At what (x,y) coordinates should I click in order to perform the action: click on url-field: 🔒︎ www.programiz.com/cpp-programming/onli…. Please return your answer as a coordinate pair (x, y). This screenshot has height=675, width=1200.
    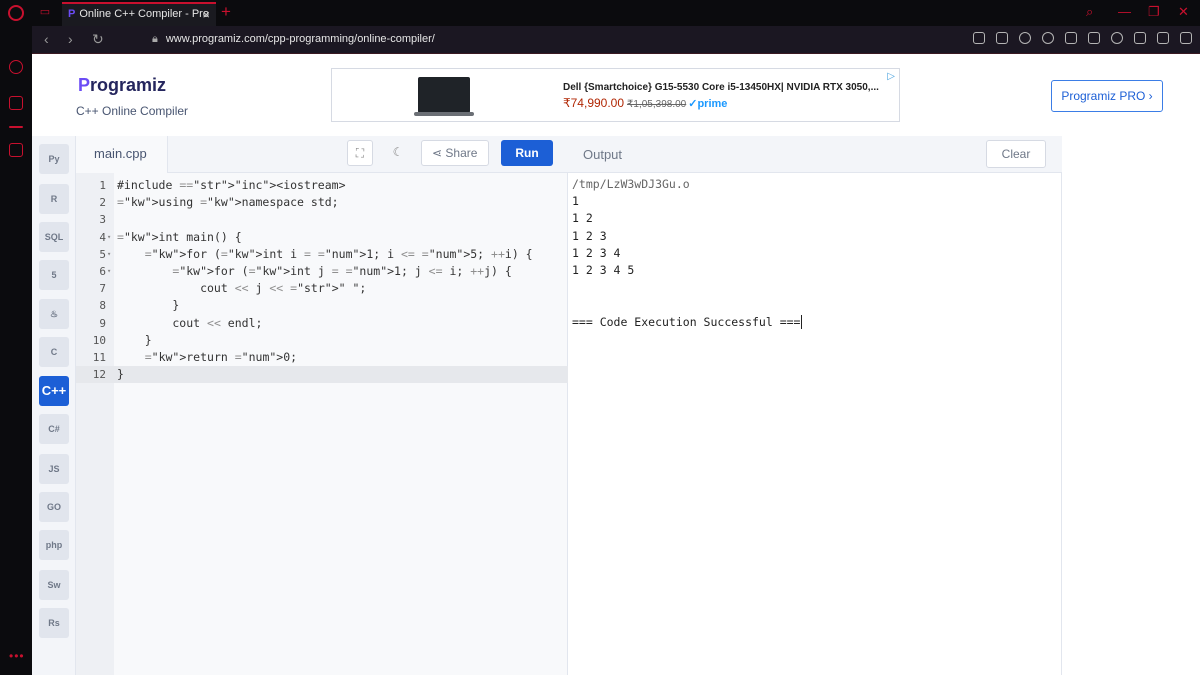
    Looking at the image, I should click on (293, 39).